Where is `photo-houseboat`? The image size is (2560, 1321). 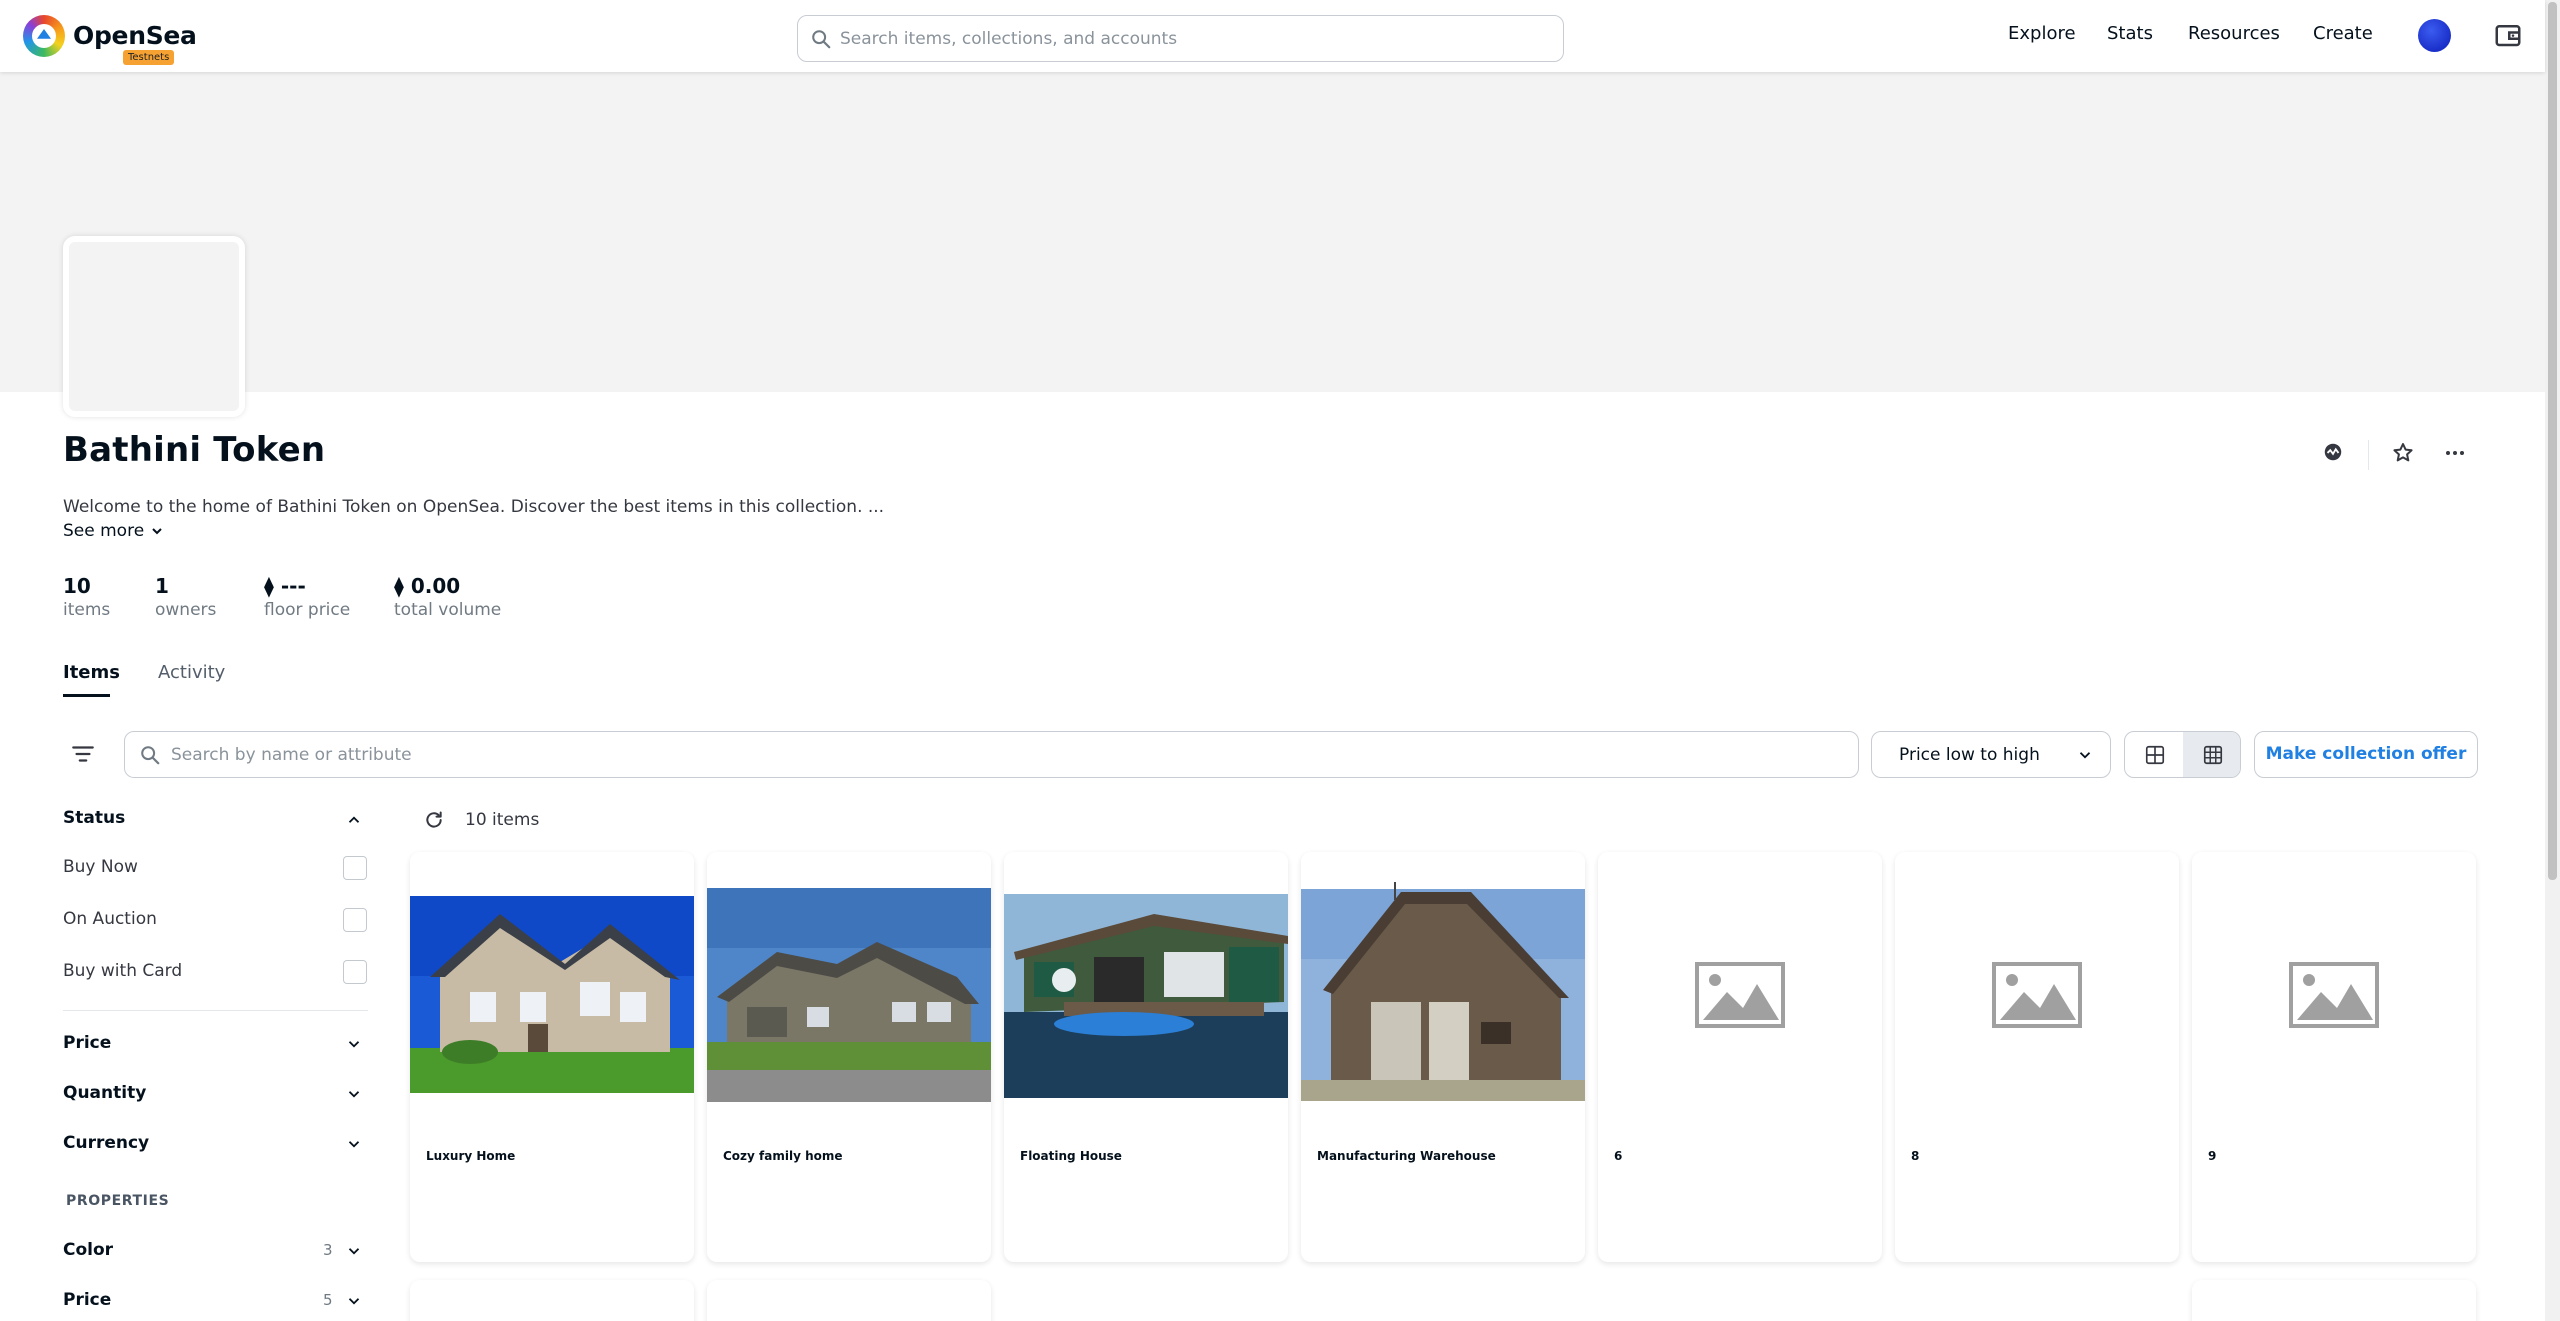 photo-houseboat is located at coordinates (1146, 994).